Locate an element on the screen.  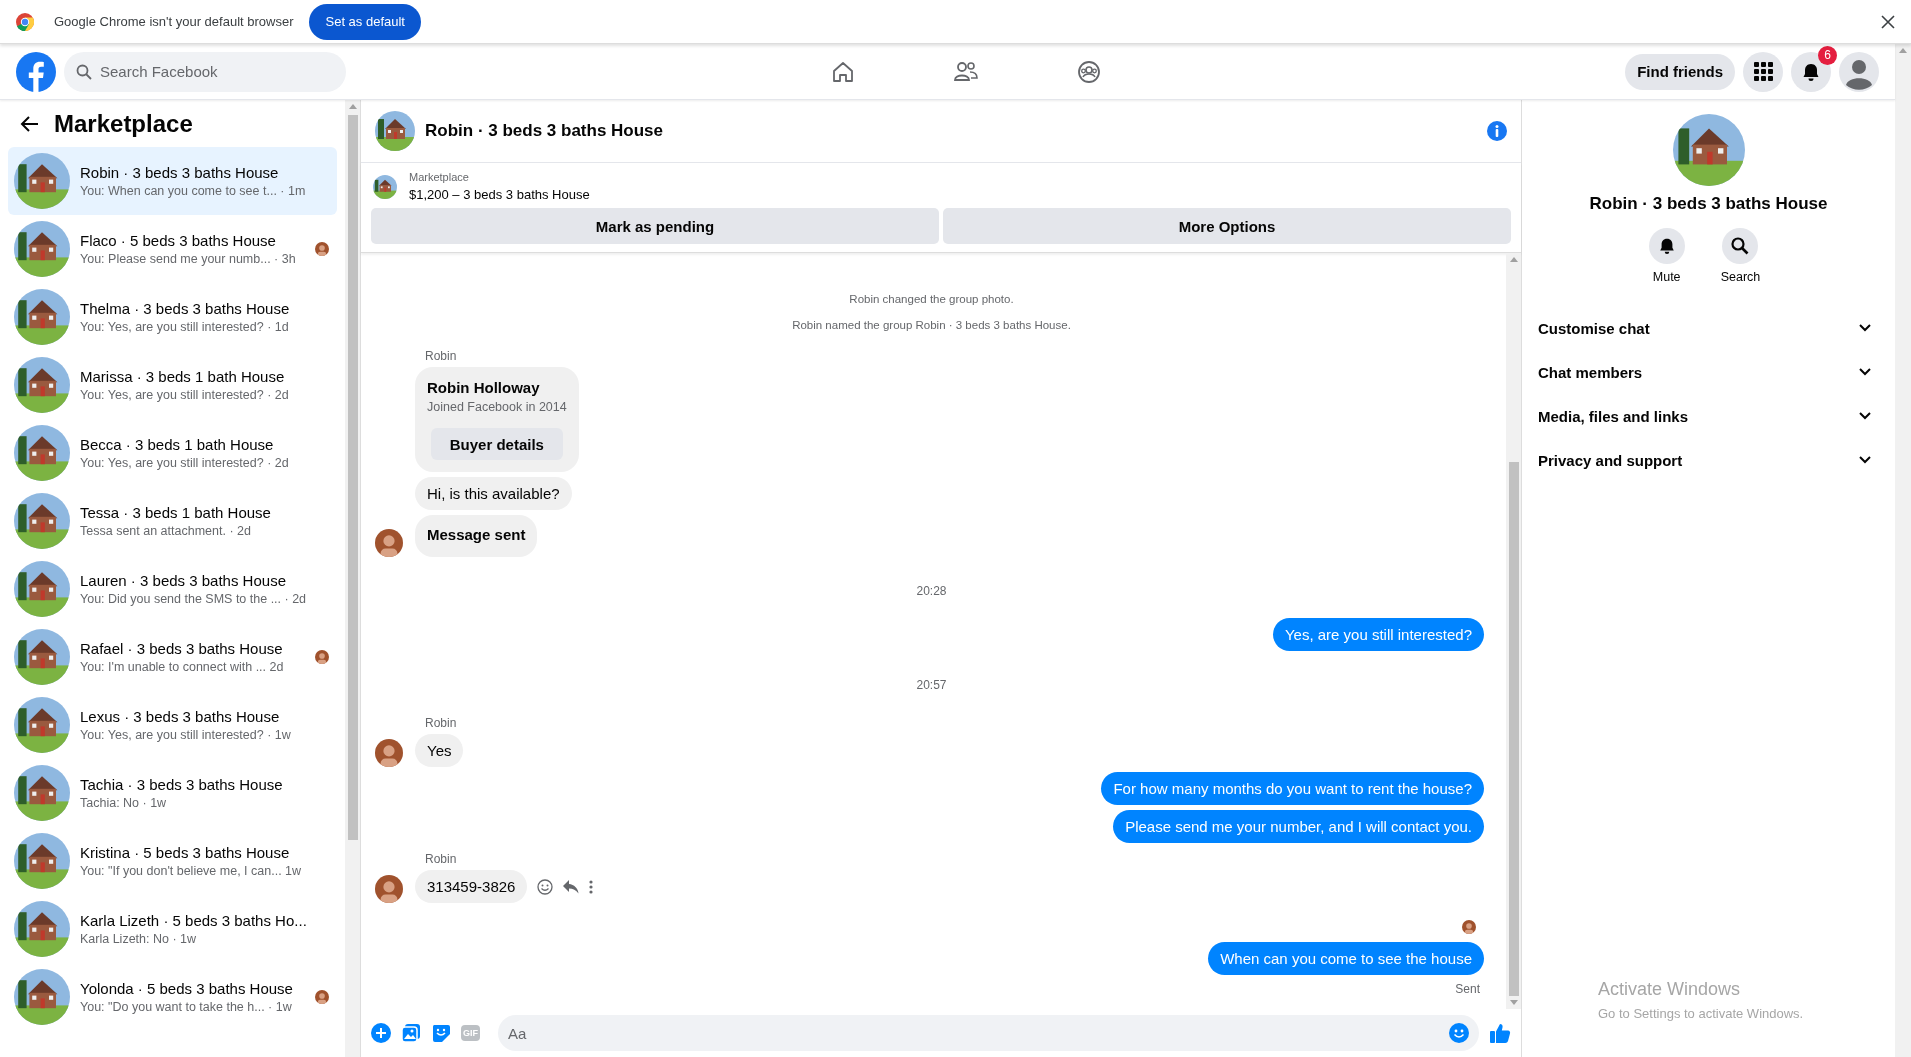
group-name: Robin · 3 beds 3 baths House is located at coordinates (1708, 204).